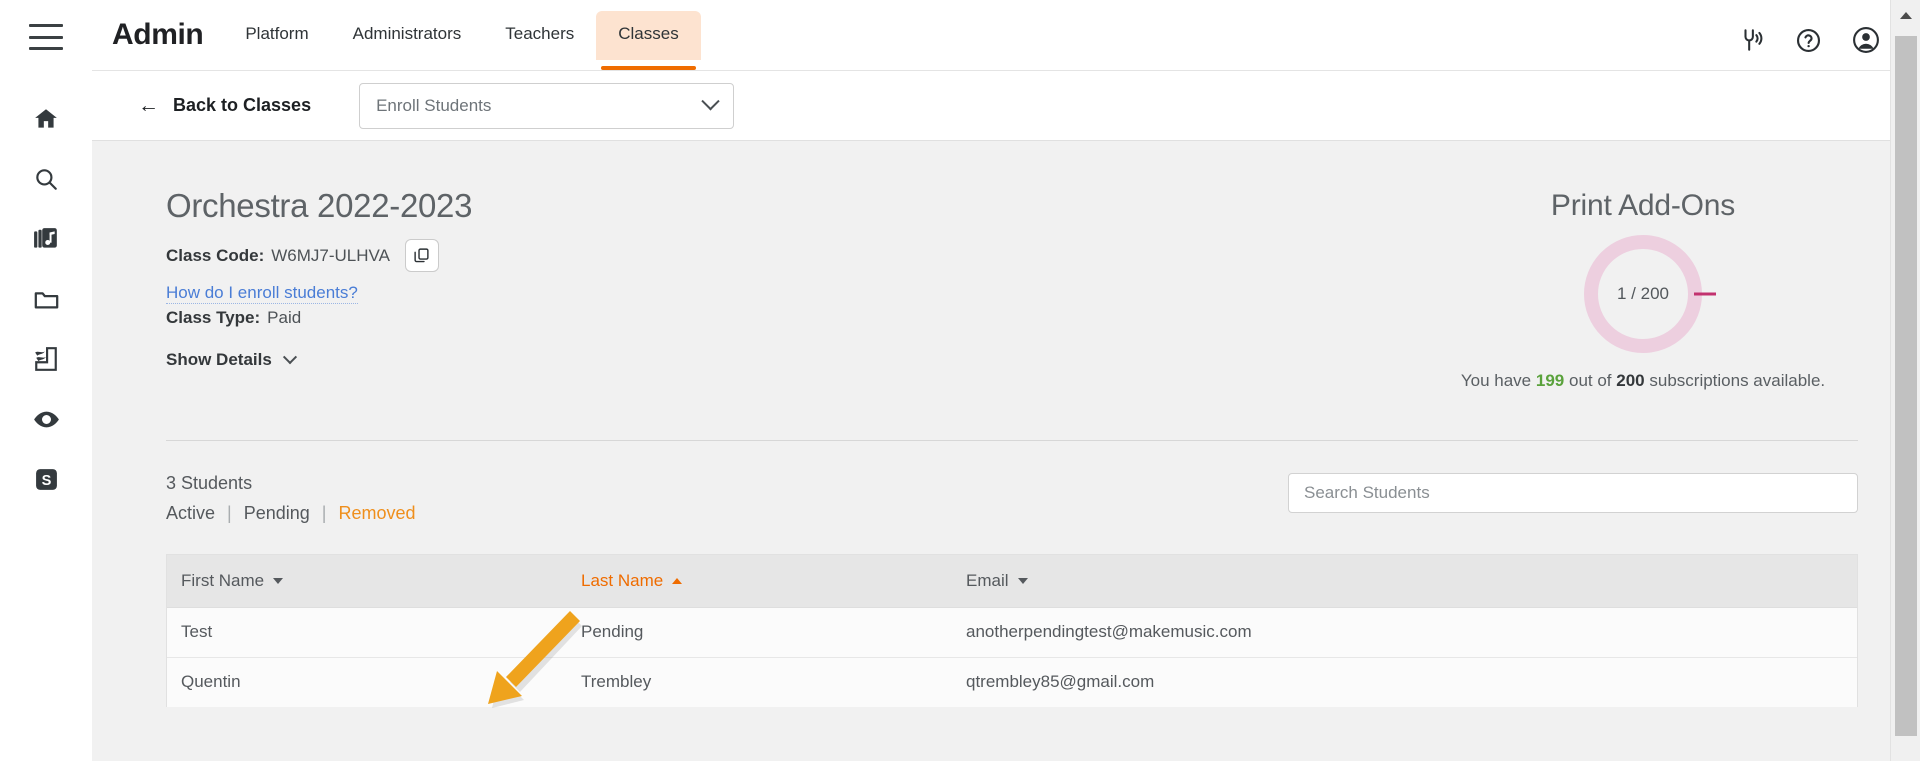 The height and width of the screenshot is (761, 1920). I want to click on student-status-filters: Active | Pending | Removed, so click(291, 513).